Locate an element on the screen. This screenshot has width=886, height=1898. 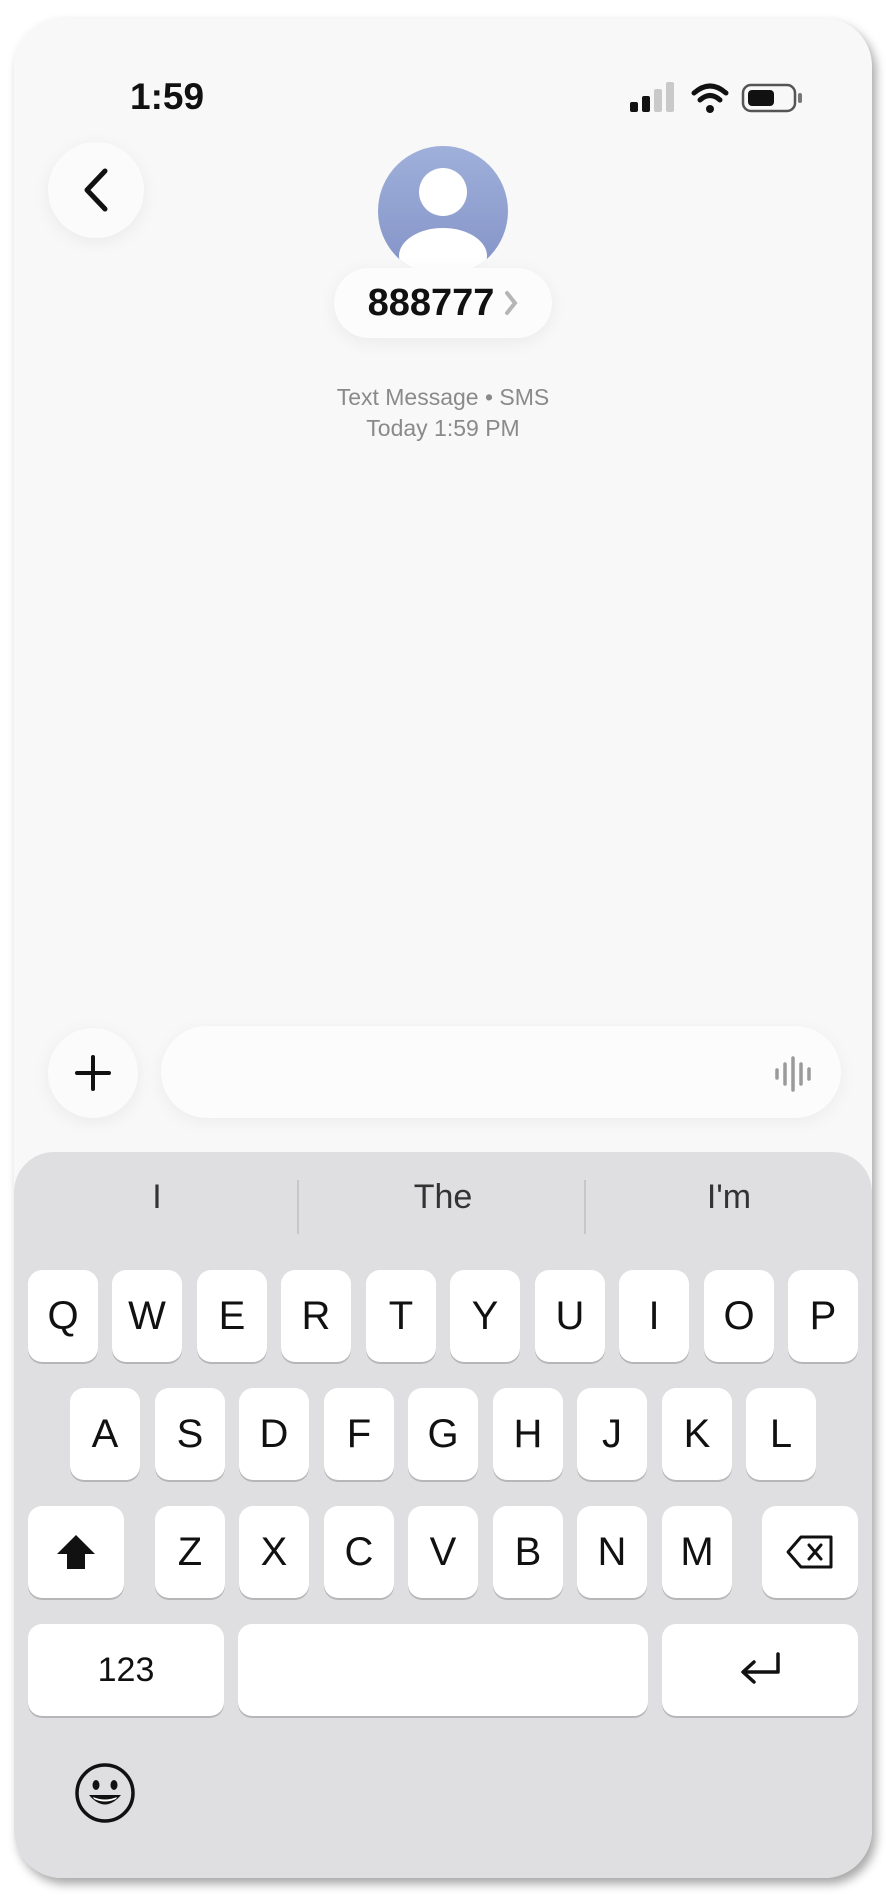
emoji-icon is located at coordinates (105, 1793).